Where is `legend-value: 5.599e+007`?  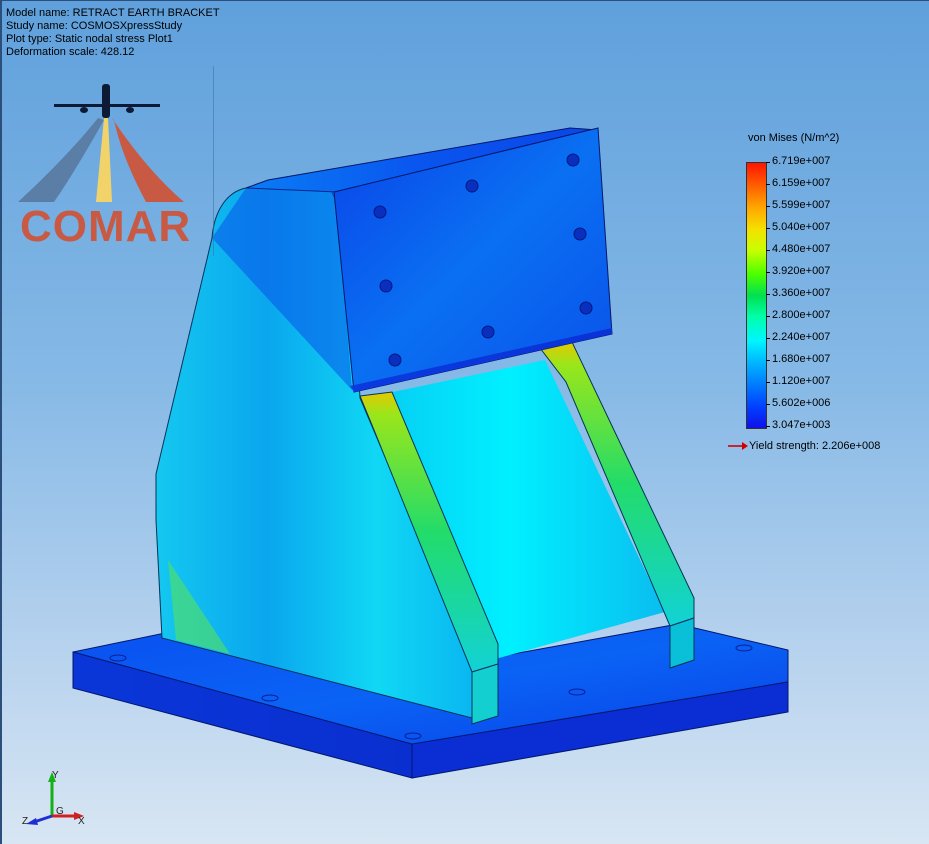 legend-value: 5.599e+007 is located at coordinates (801, 205).